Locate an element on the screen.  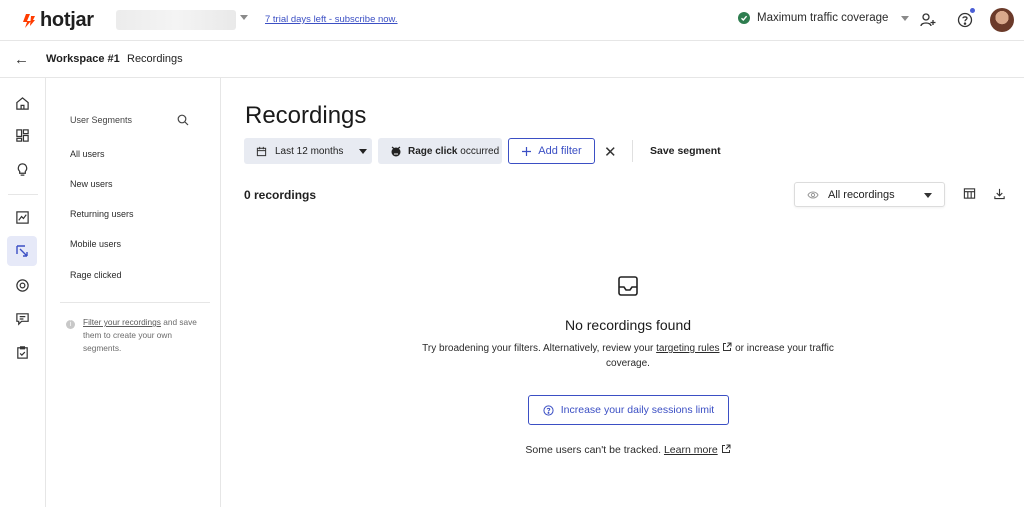
tasks-icon is located at coordinates (22, 352).